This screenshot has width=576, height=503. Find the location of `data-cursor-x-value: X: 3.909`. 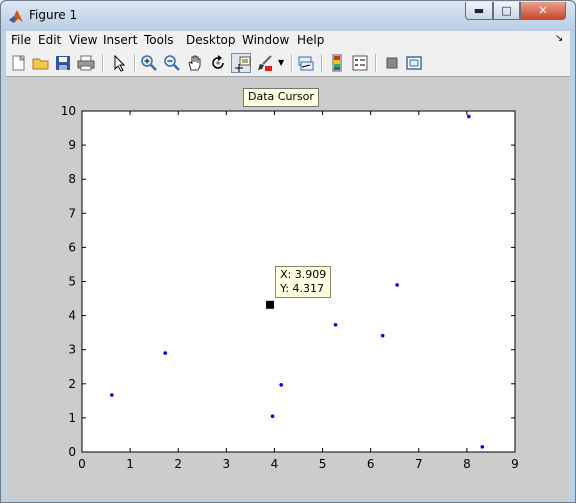

data-cursor-x-value: X: 3.909 is located at coordinates (303, 274).